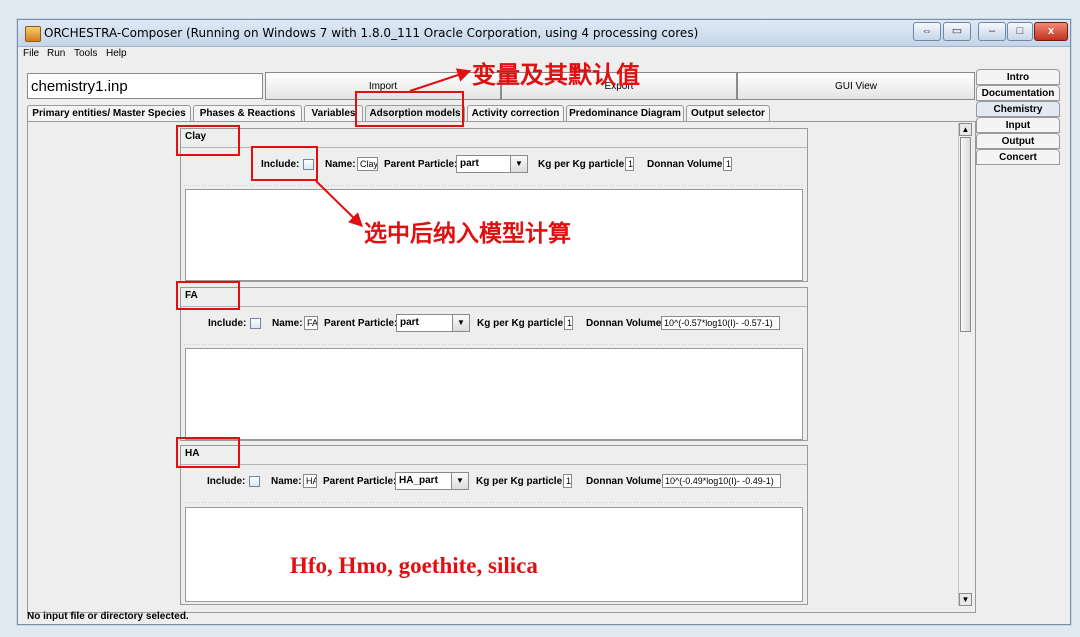 The width and height of the screenshot is (1080, 637). What do you see at coordinates (1018, 77) in the screenshot?
I see `side-tab-intro: Intro` at bounding box center [1018, 77].